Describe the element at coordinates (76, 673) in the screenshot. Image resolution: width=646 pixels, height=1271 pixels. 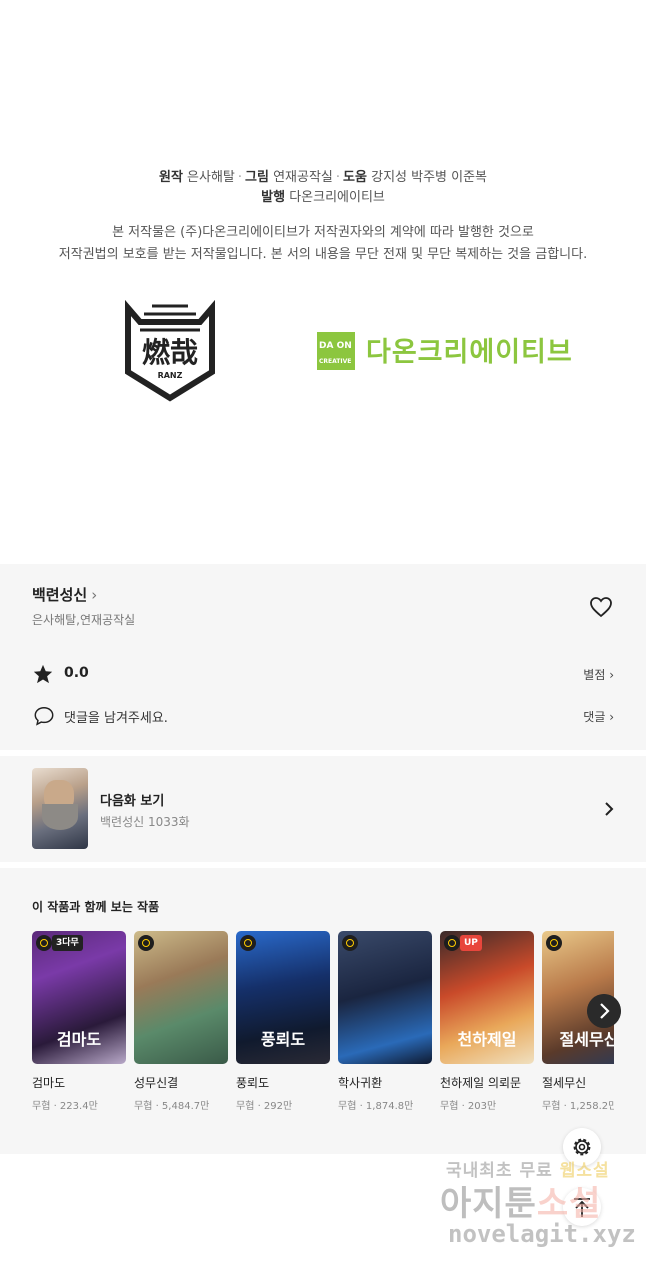
I see `rating-value: 0.0` at that location.